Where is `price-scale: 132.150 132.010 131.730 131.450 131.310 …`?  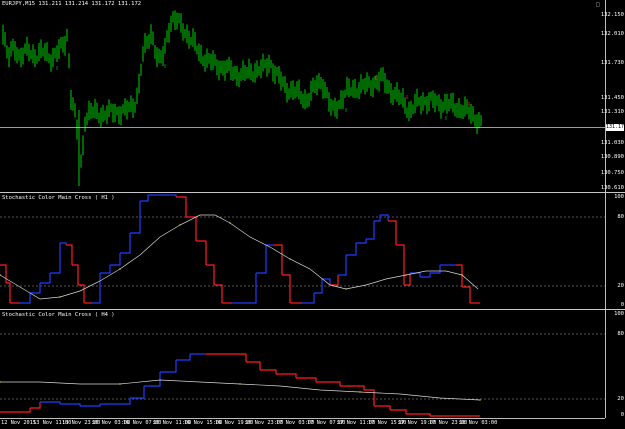 price-scale: 132.150 132.010 131.730 131.450 131.310 … is located at coordinates (613, 96).